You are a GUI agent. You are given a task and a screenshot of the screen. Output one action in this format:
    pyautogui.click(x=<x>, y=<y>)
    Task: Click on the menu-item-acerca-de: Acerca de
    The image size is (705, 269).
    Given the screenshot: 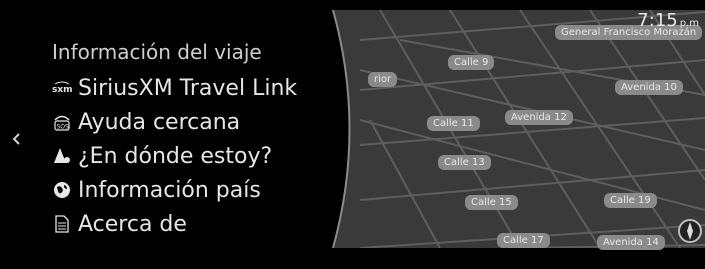 What is the action you would take?
    pyautogui.click(x=119, y=224)
    